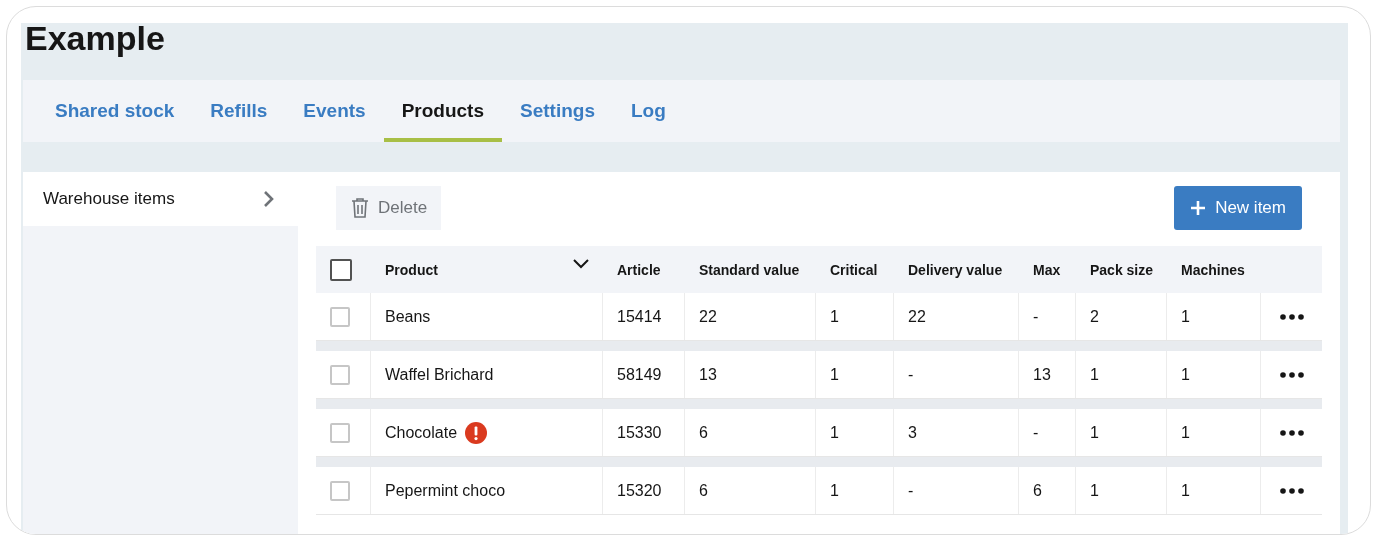  I want to click on table-cell: 58149, so click(639, 374).